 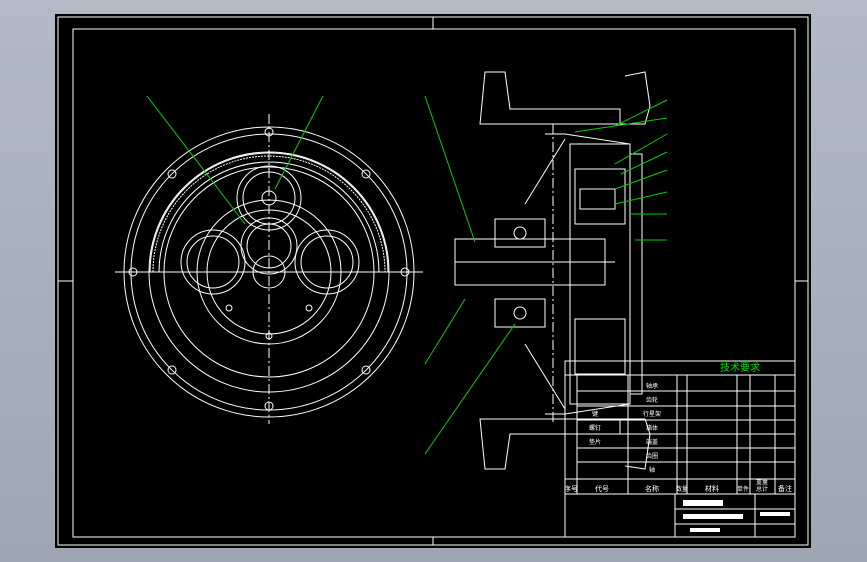 What do you see at coordinates (762, 489) in the screenshot?
I see `col-total: 总计` at bounding box center [762, 489].